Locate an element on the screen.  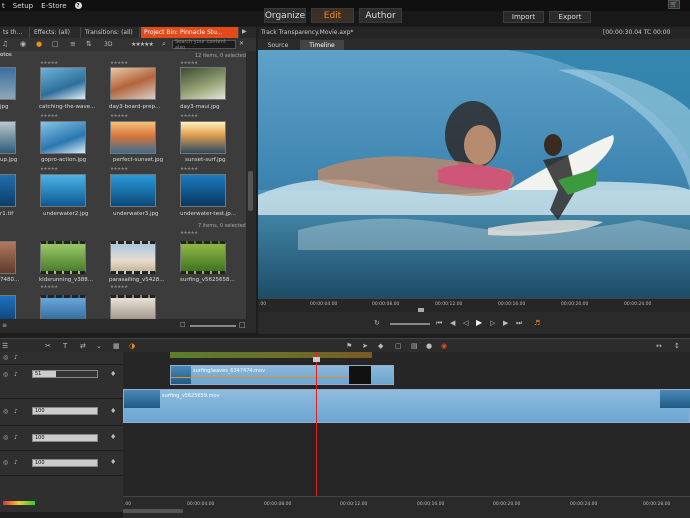
sort-icon: ⇅ is located at coordinates (89, 44).